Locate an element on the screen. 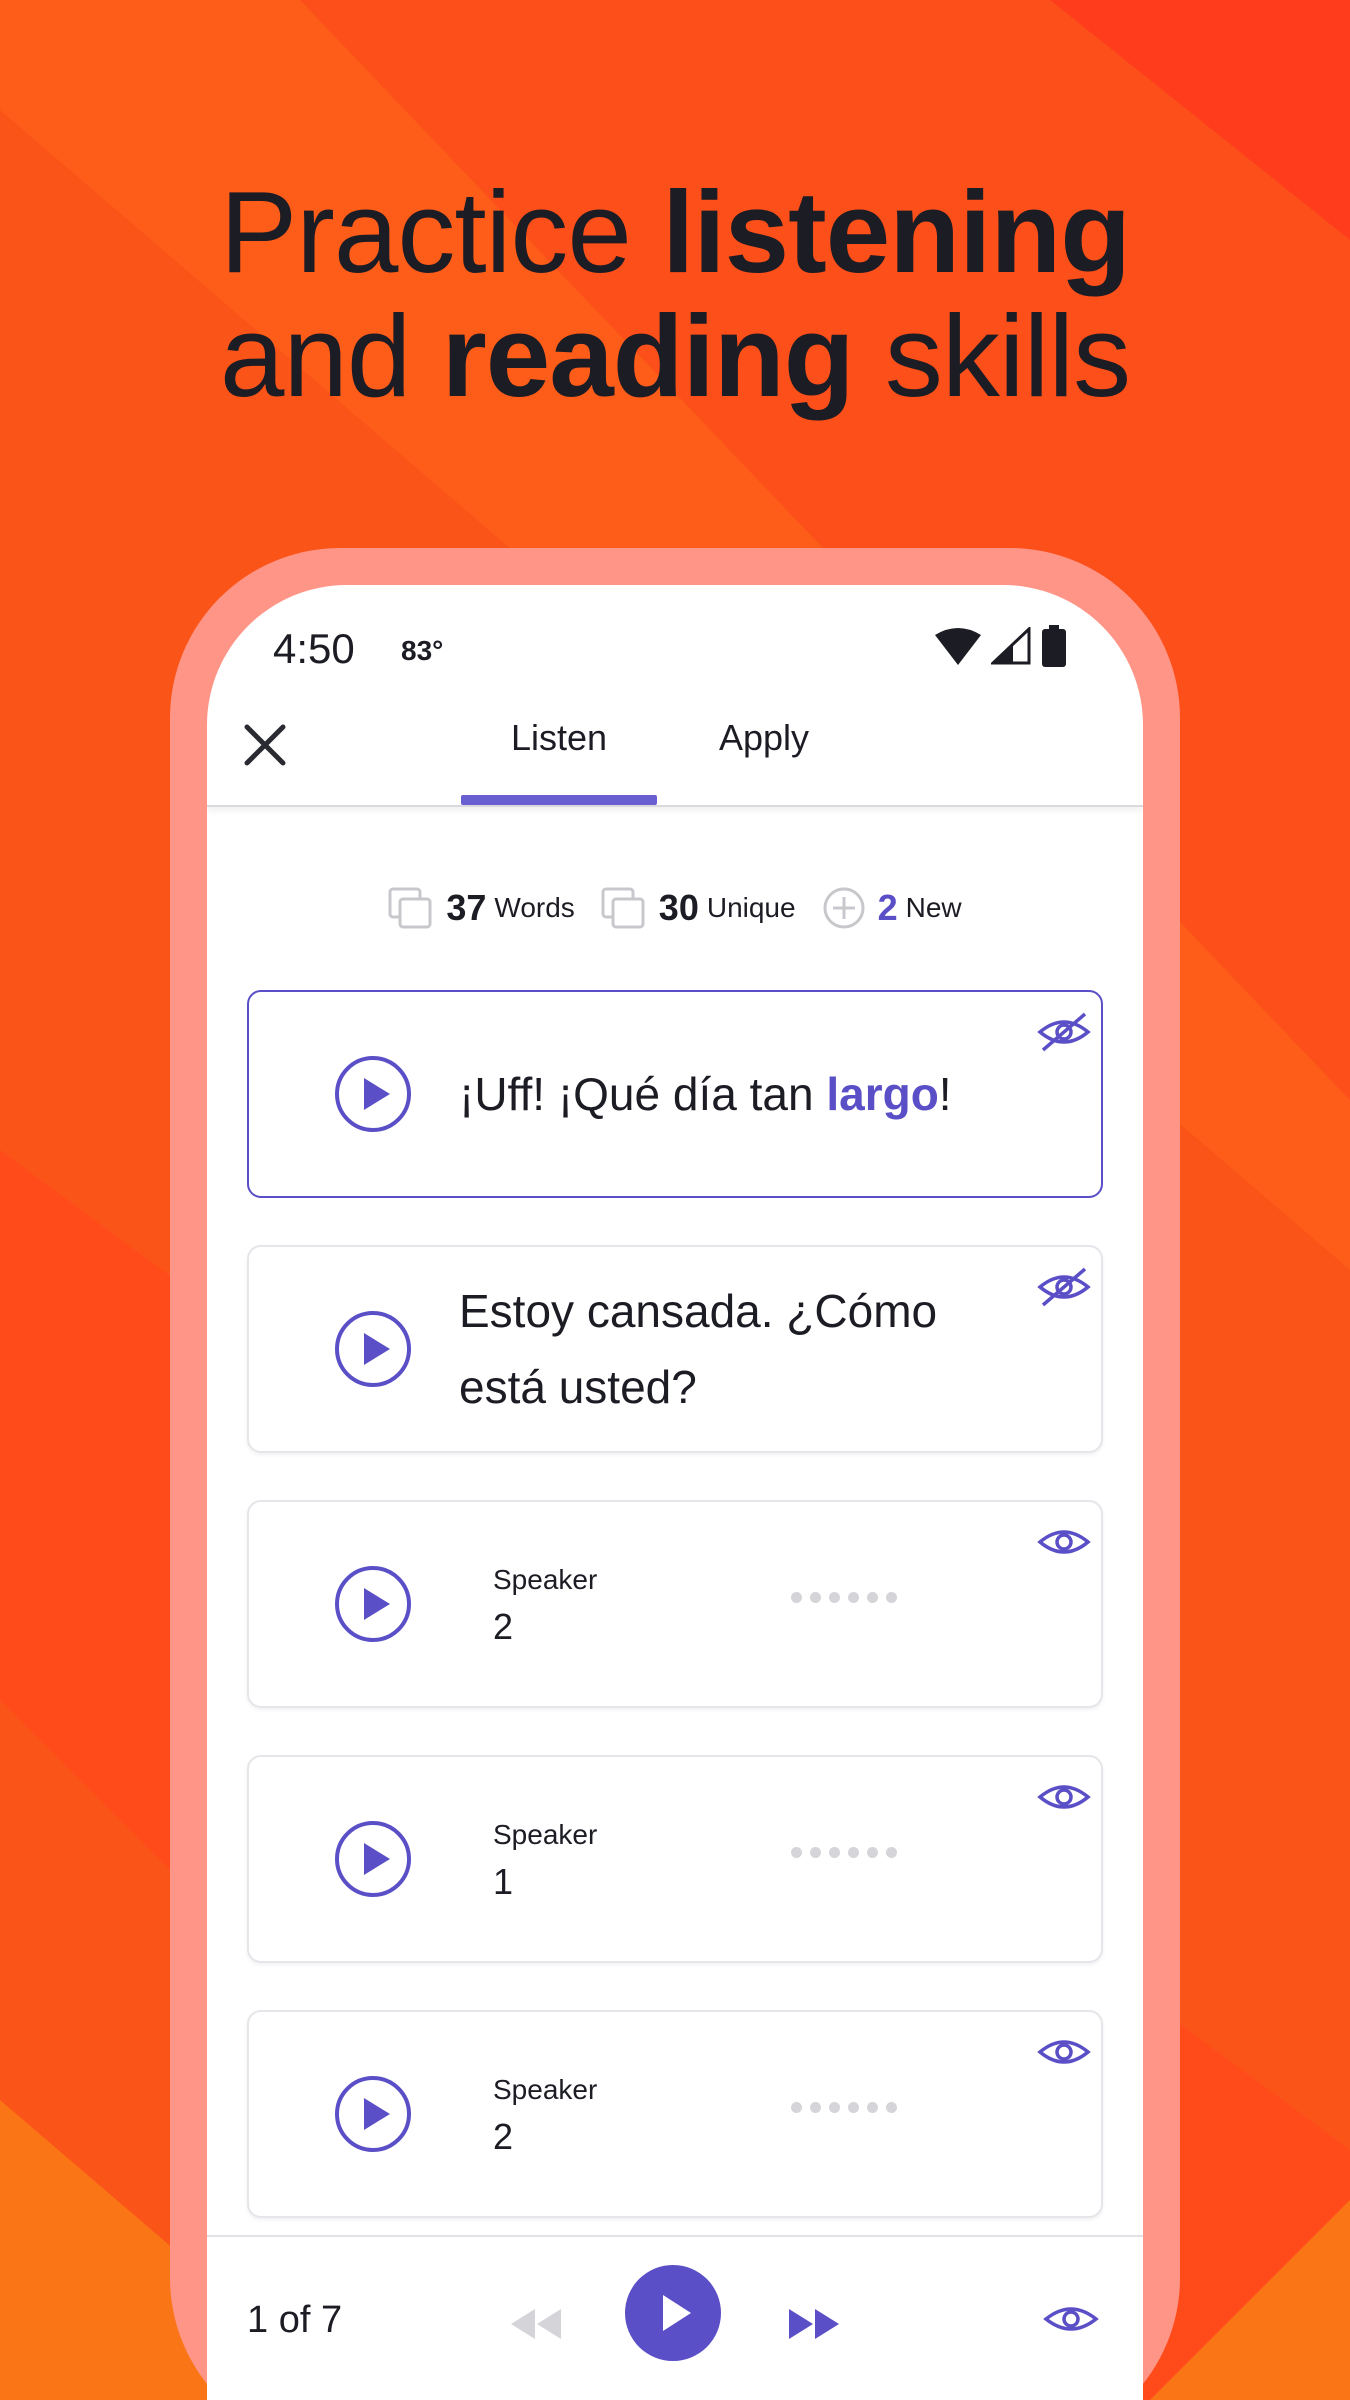  status-temperature: 83° is located at coordinates (422, 650).